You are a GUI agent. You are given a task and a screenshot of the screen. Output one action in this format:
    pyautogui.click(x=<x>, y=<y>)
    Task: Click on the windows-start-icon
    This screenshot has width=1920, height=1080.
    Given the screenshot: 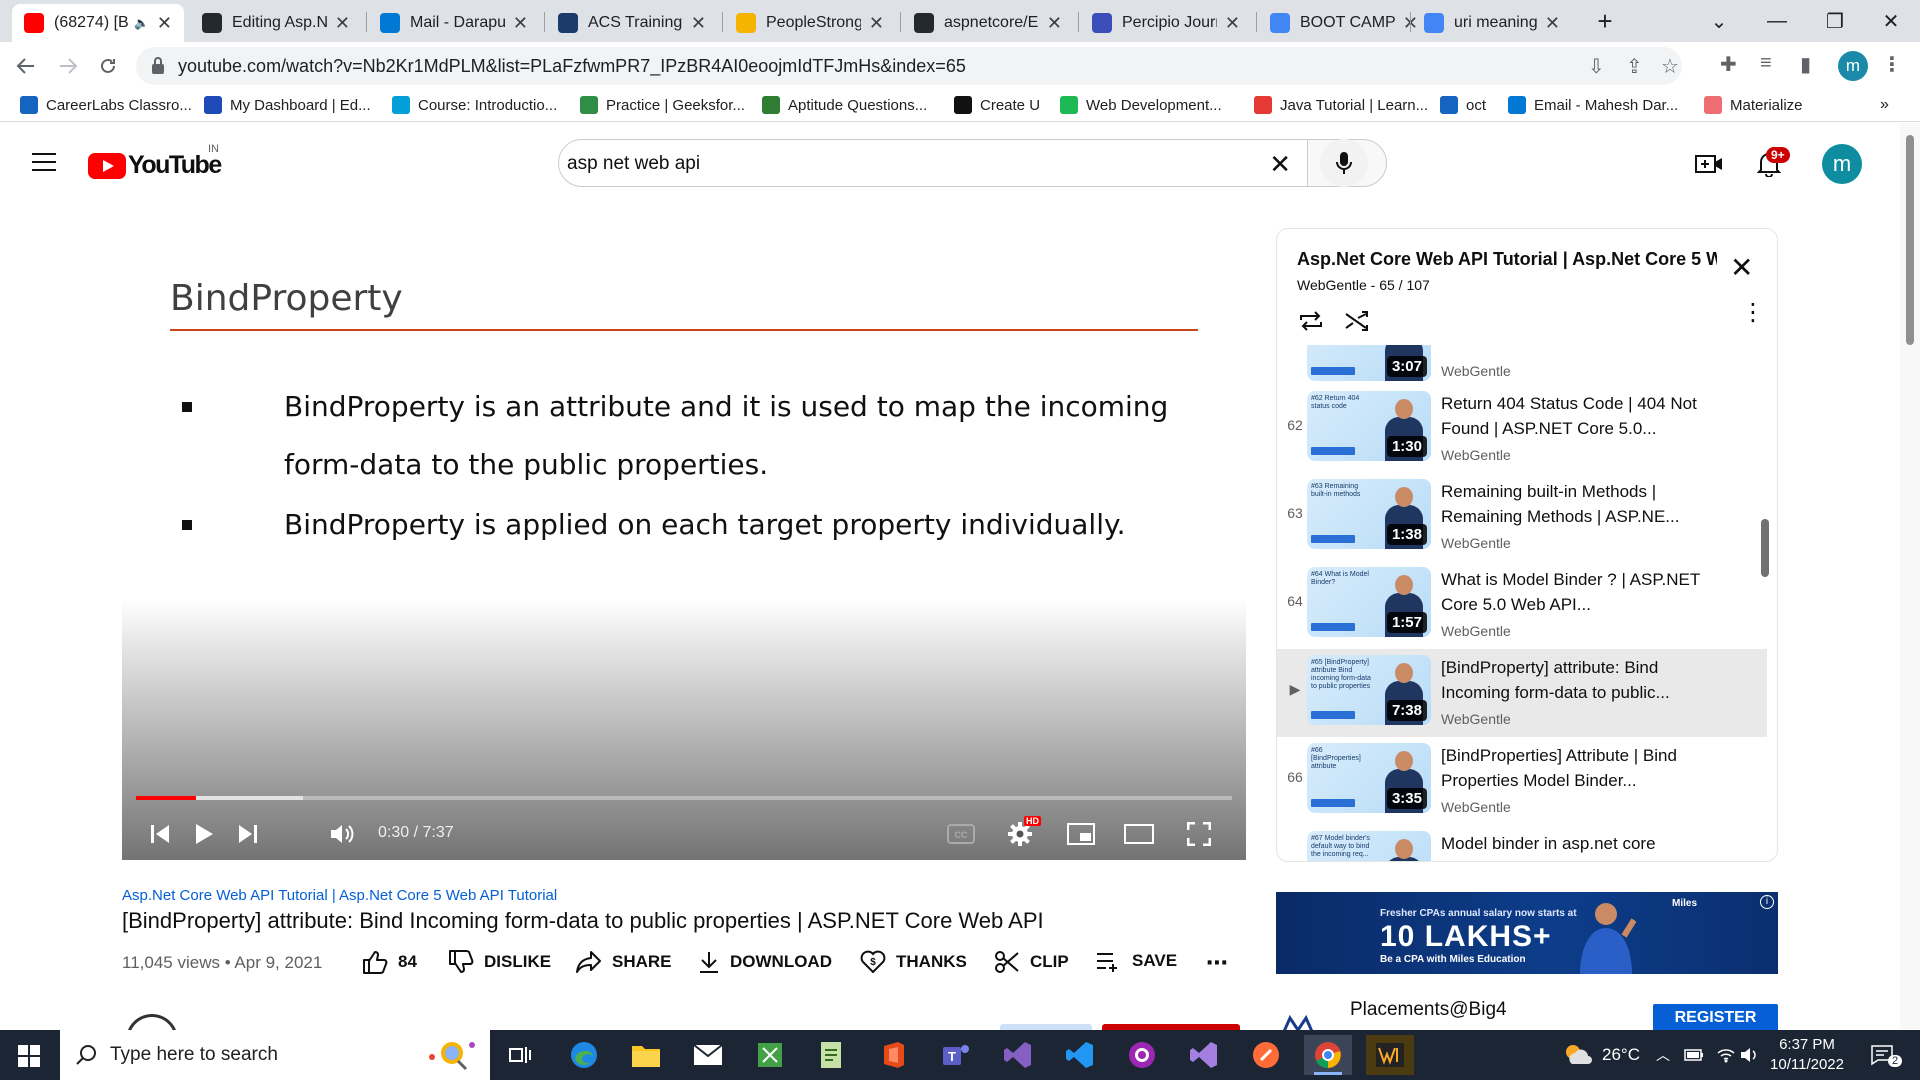 What is the action you would take?
    pyautogui.click(x=29, y=1056)
    